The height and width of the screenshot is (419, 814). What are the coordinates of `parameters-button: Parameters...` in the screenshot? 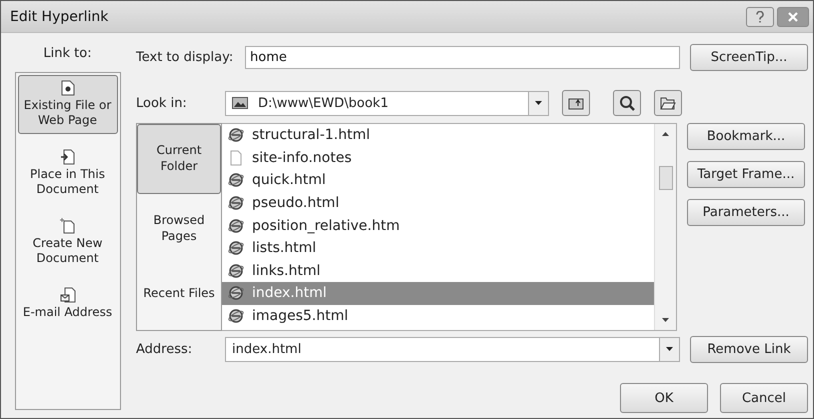 It's located at (746, 212).